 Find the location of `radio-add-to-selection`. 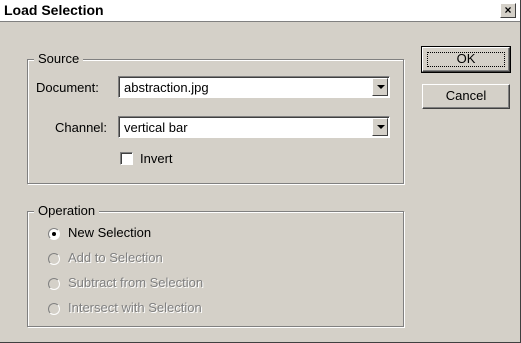

radio-add-to-selection is located at coordinates (54, 259).